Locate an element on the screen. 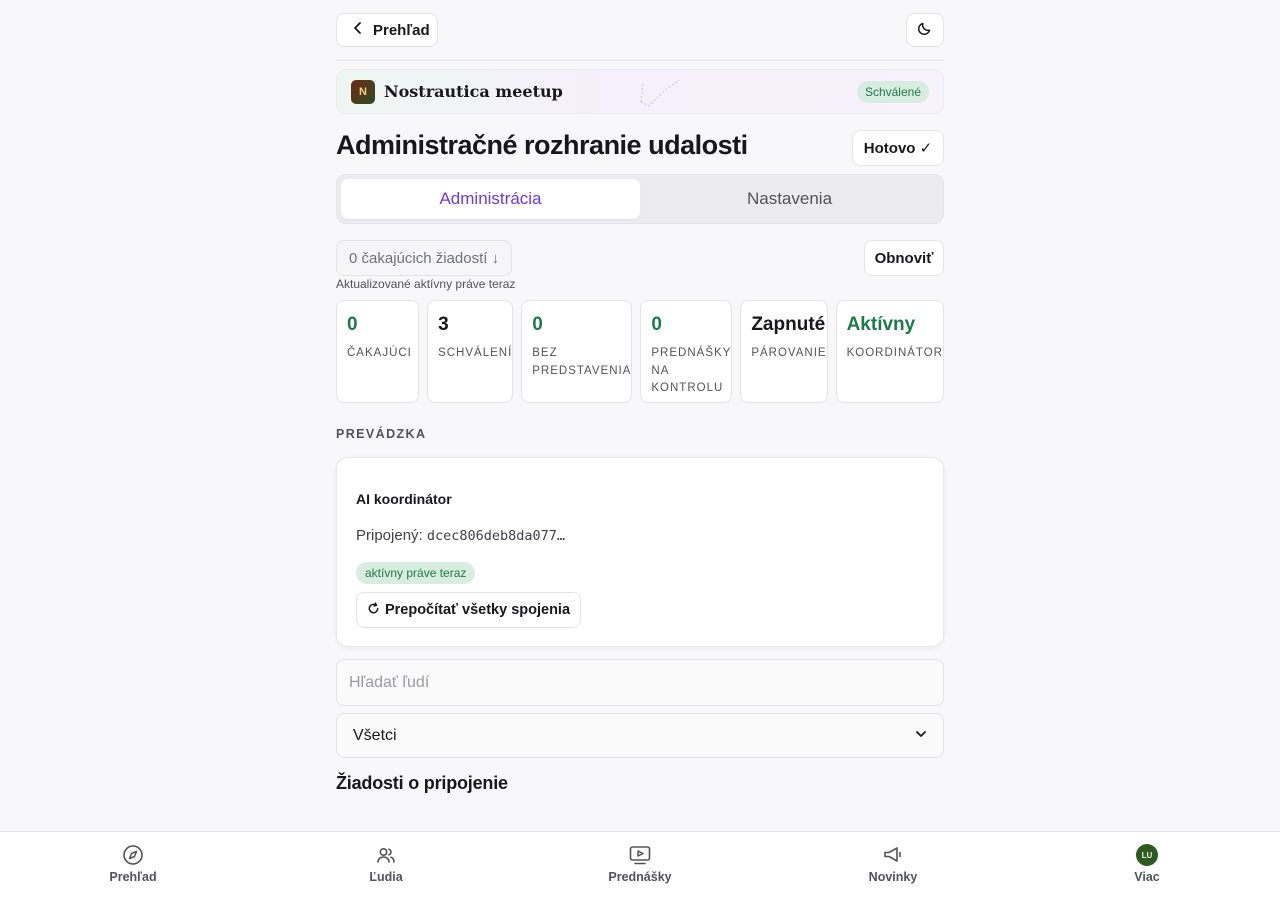  tab-bar: Administrácia Nastavenia is located at coordinates (640, 199).